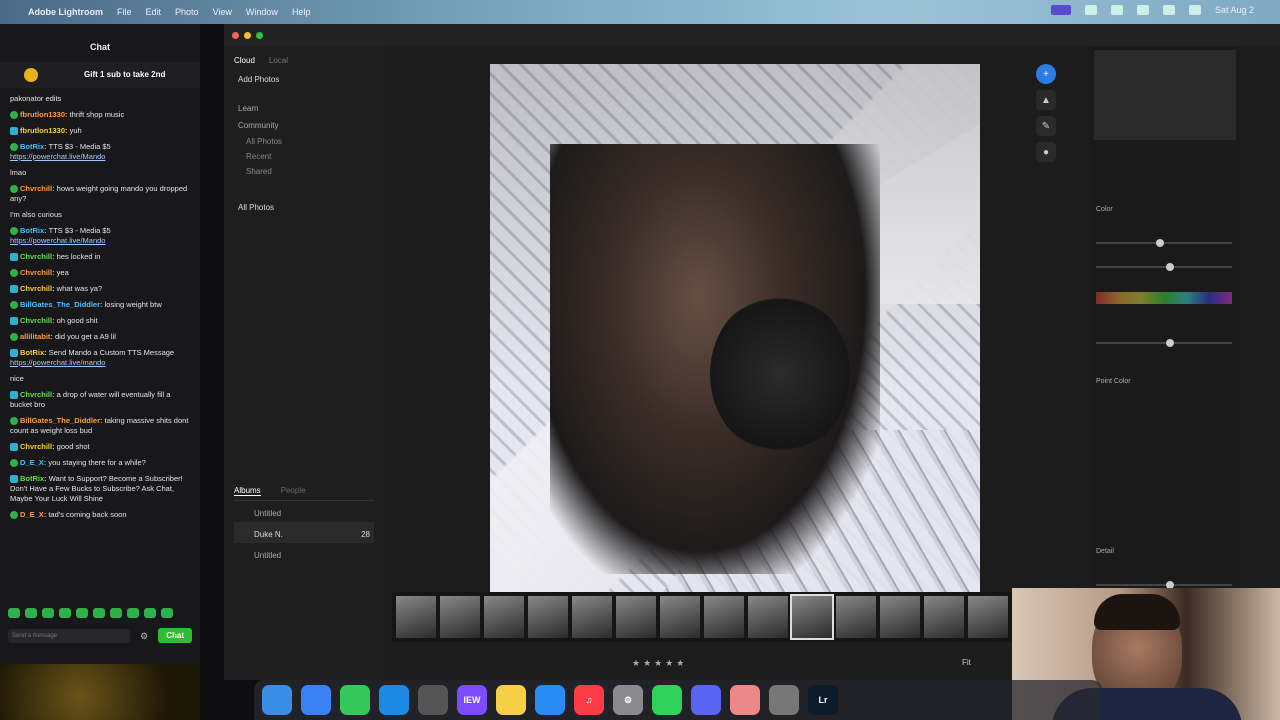 This screenshot has width=1280, height=720. What do you see at coordinates (433, 700) in the screenshot?
I see `chrome-icon` at bounding box center [433, 700].